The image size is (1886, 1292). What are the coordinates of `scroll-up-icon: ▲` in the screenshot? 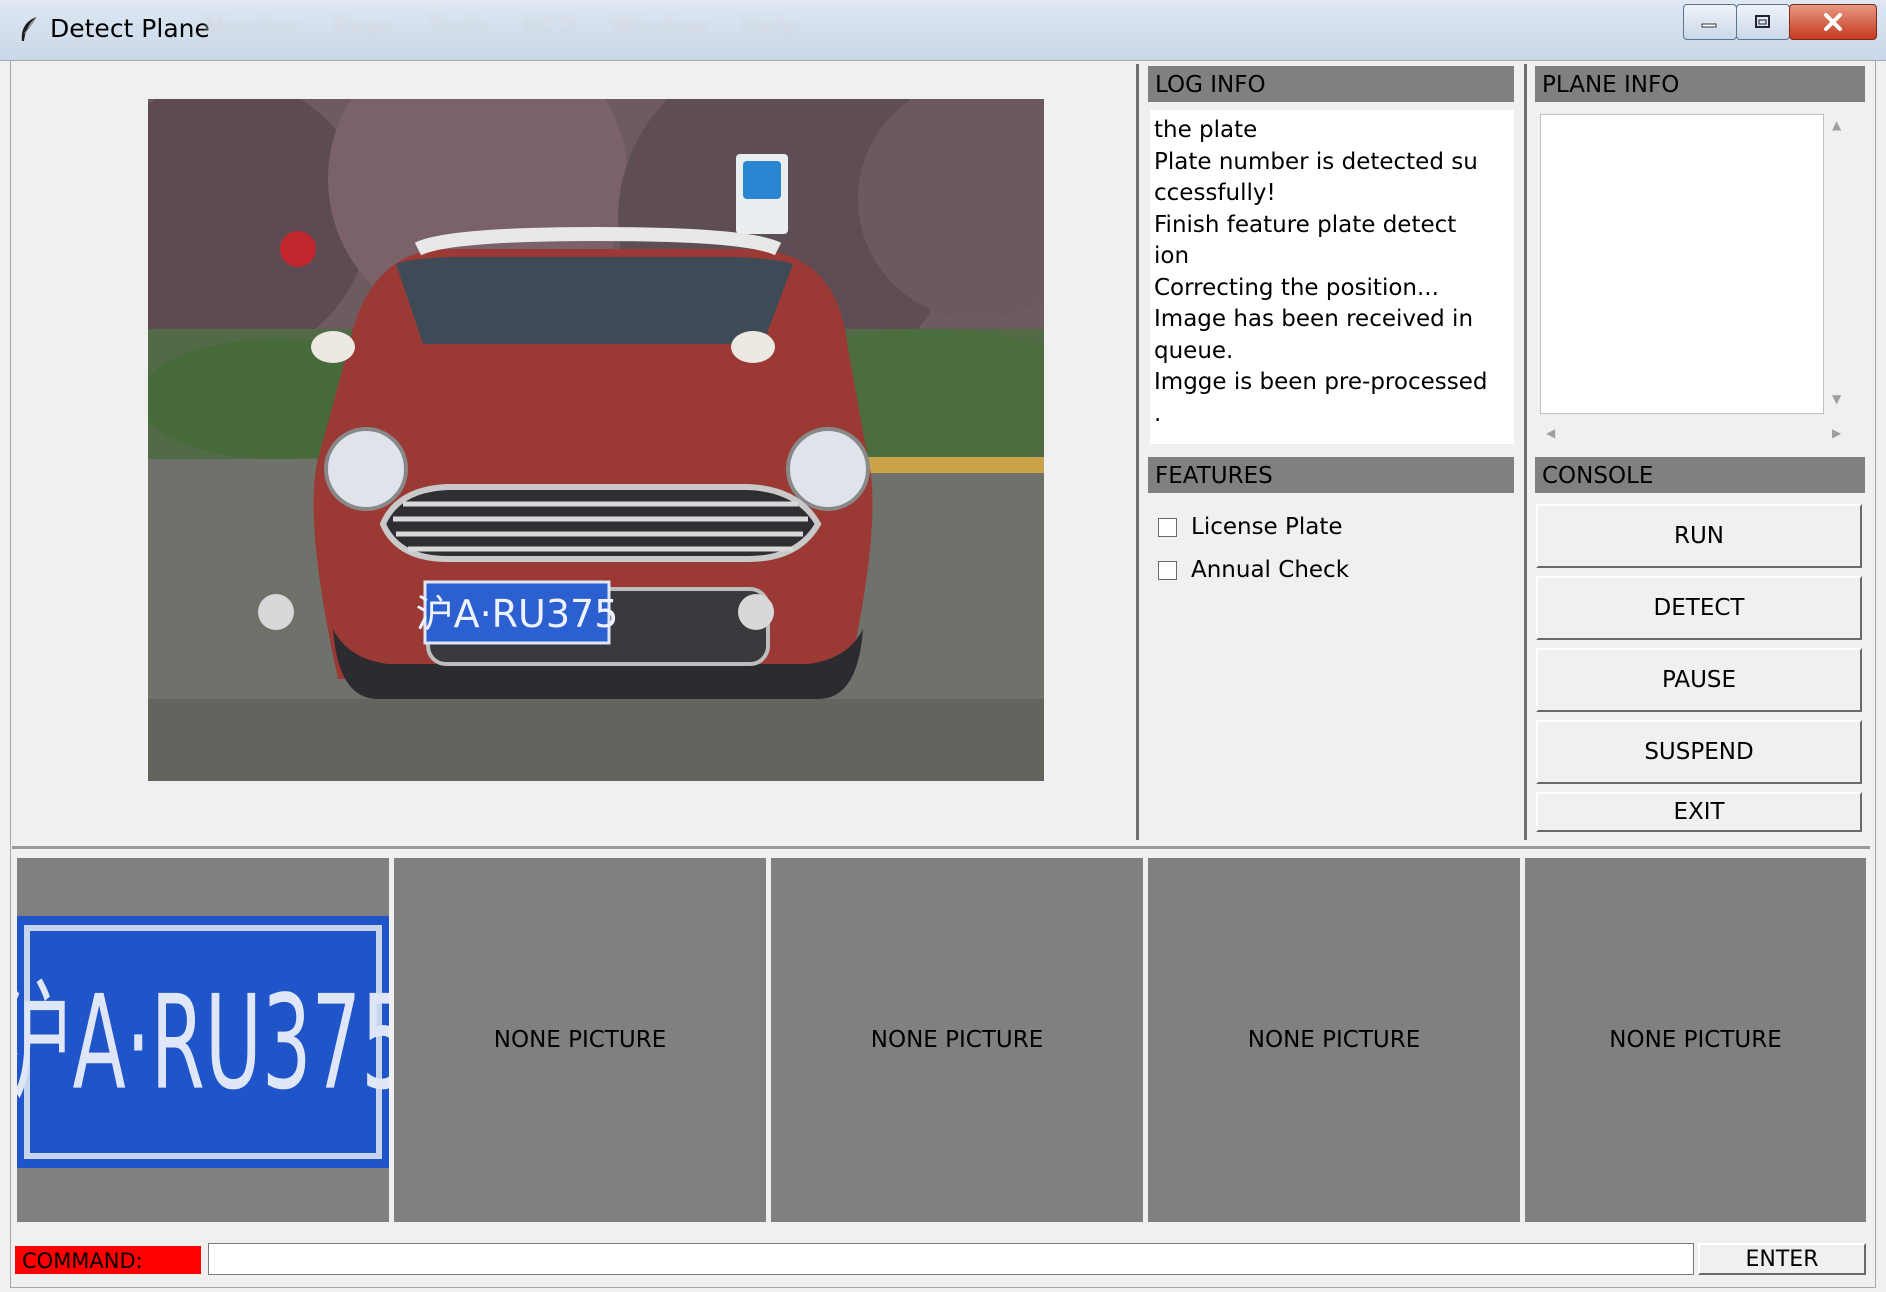 It's located at (1836, 125).